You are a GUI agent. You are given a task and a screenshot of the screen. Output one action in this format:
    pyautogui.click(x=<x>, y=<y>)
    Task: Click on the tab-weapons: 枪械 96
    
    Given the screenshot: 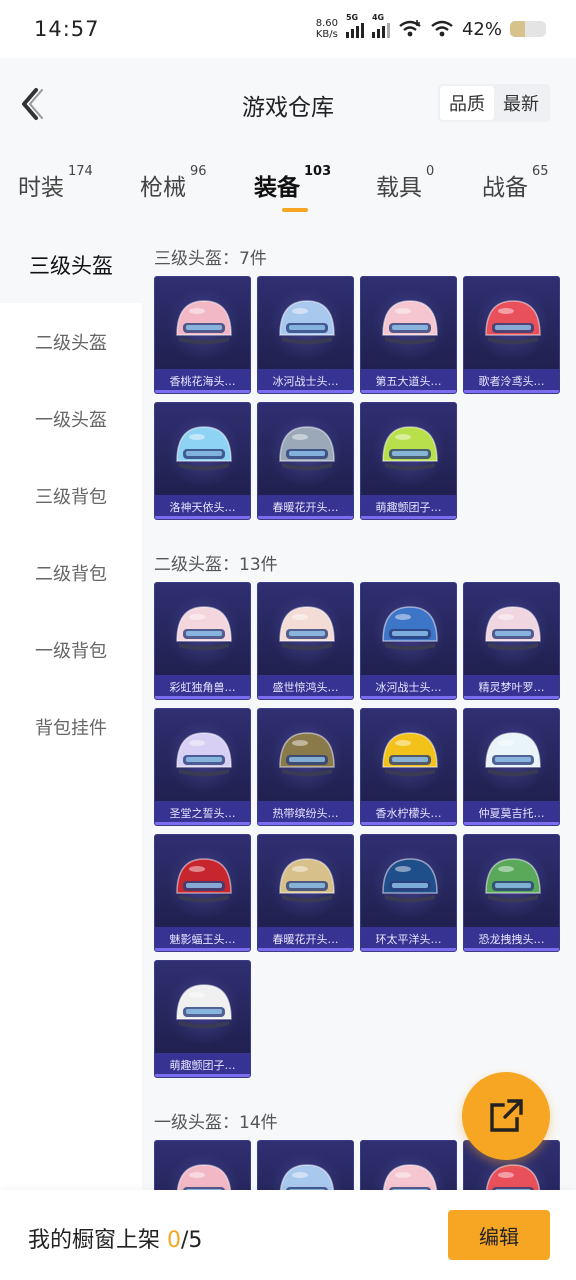 What is the action you would take?
    pyautogui.click(x=173, y=183)
    